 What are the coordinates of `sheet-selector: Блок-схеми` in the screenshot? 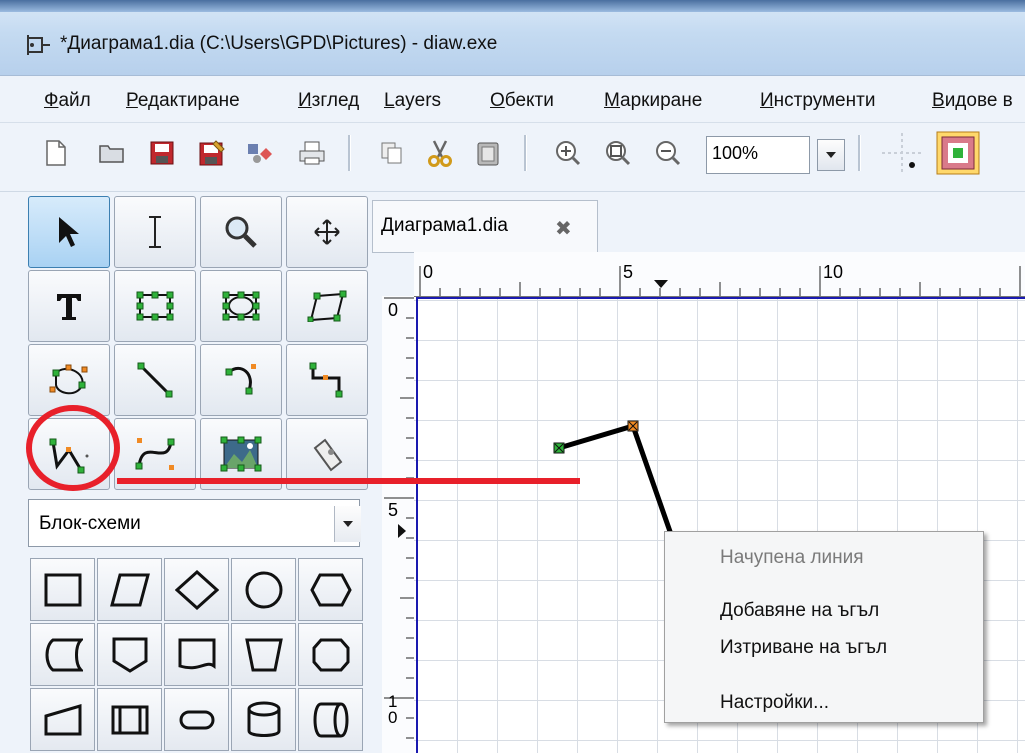 It's located at (194, 523).